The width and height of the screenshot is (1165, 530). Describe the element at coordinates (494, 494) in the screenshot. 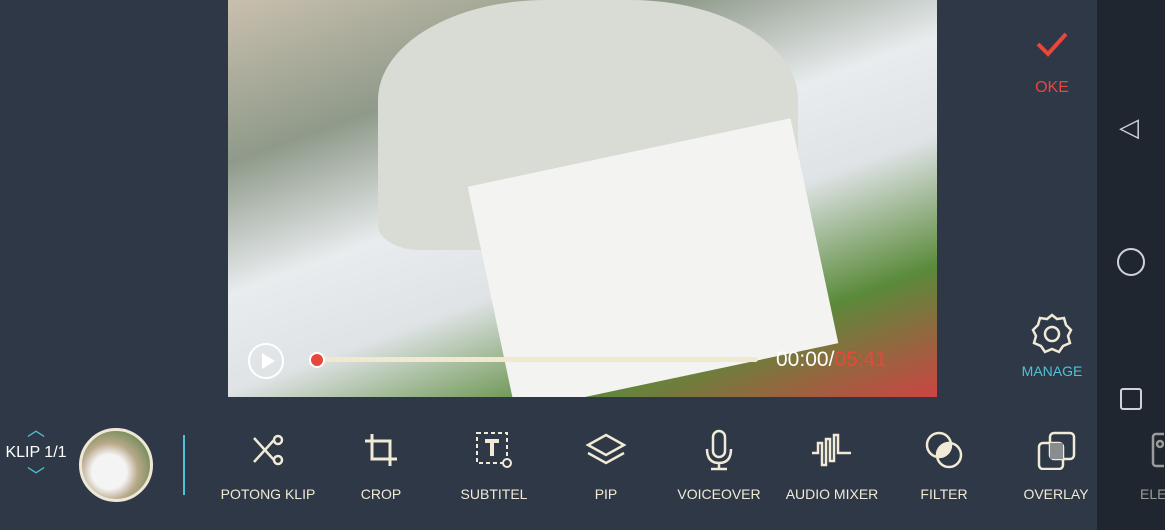

I see `tool-label: SUBTITEL` at that location.